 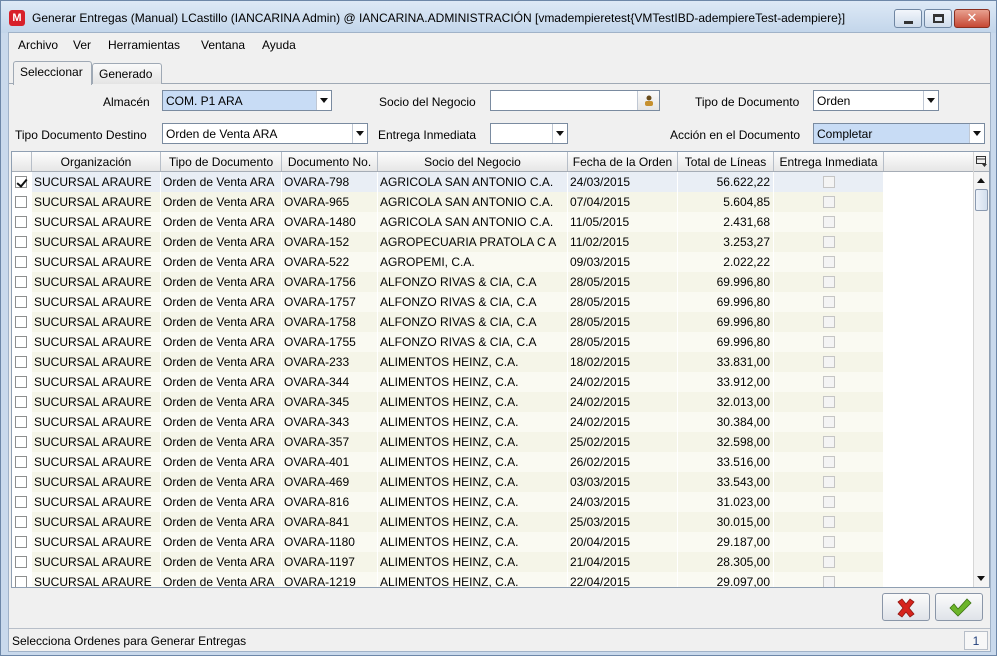 I want to click on socio-field, so click(x=575, y=100).